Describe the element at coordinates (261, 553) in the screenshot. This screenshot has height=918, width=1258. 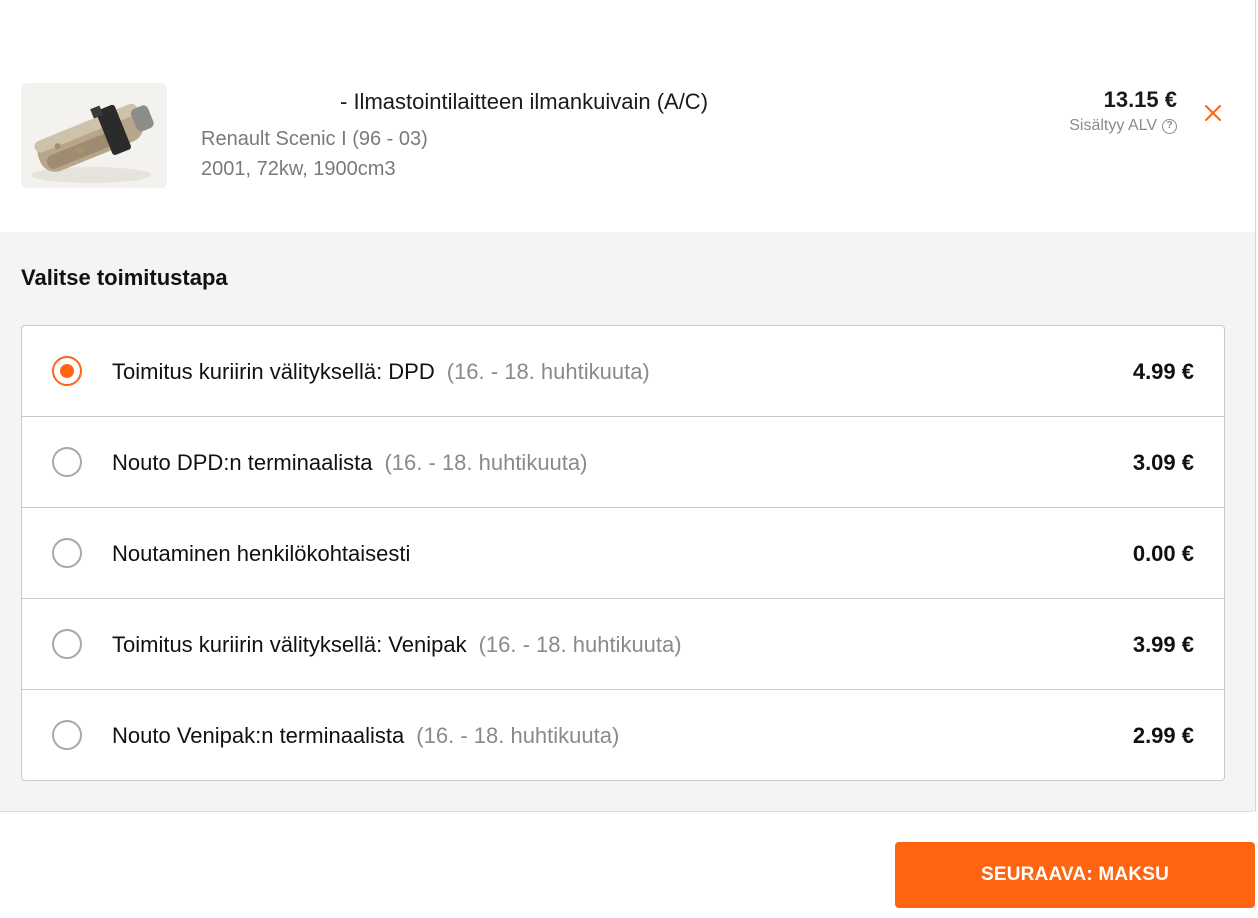
I see `option-label: Noutaminen henkilökohtaisesti` at that location.